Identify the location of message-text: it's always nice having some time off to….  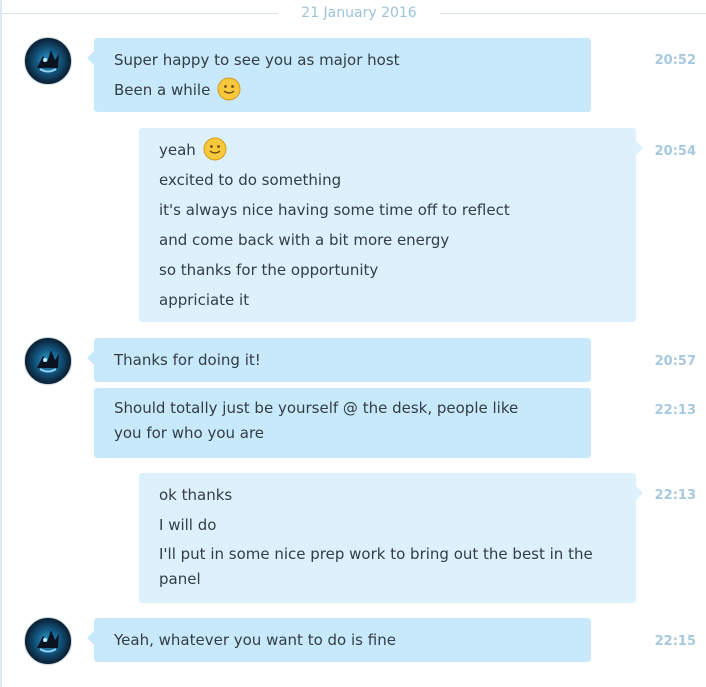
(334, 210).